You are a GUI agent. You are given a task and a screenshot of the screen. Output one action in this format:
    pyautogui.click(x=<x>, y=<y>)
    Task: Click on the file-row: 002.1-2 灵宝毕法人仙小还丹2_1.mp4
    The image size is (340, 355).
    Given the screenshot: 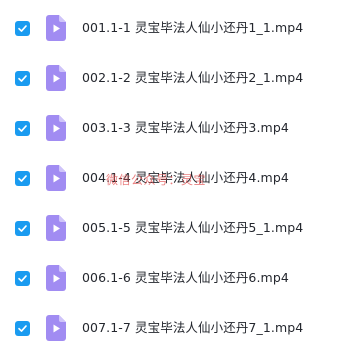 What is the action you would take?
    pyautogui.click(x=170, y=78)
    